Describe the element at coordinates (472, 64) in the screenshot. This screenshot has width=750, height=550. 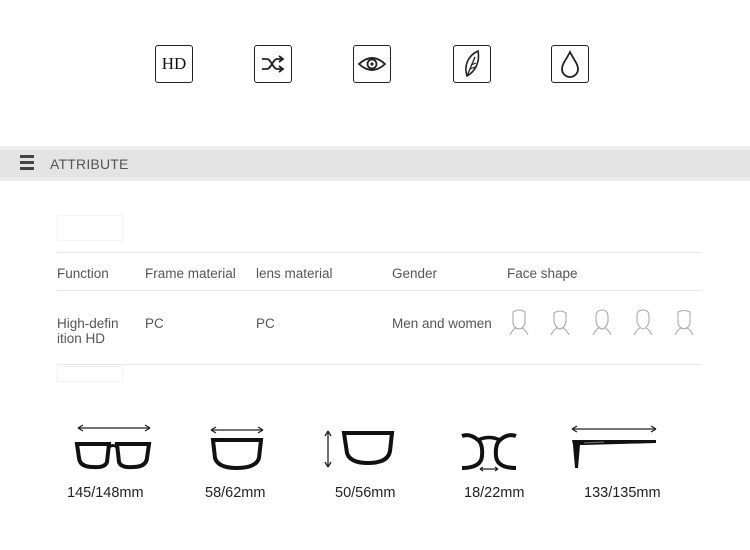
I see `feather-icon` at that location.